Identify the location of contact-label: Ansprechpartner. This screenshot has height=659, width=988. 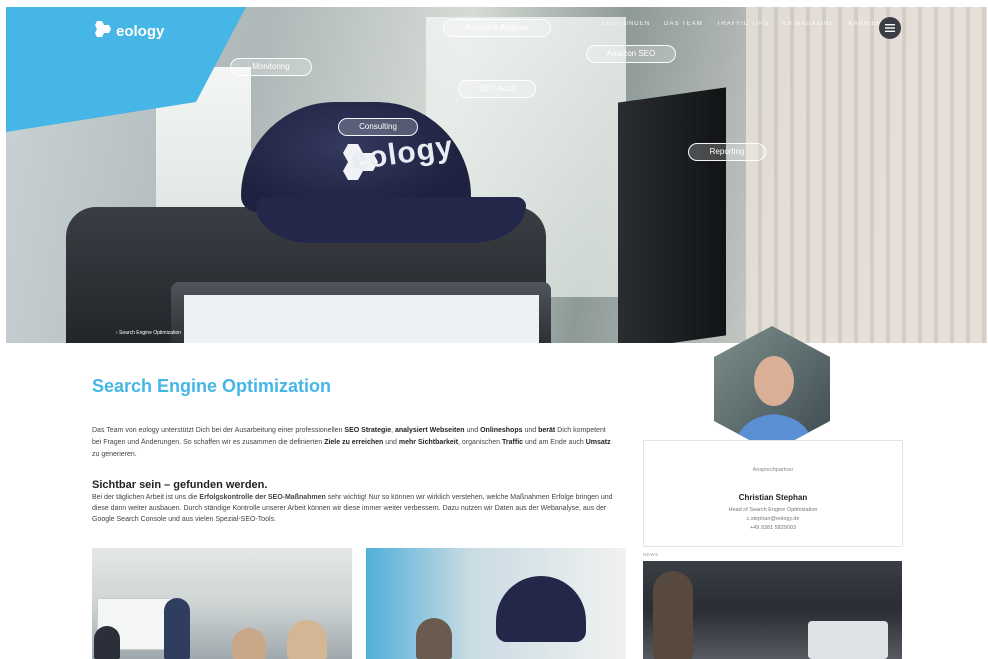
(773, 470).